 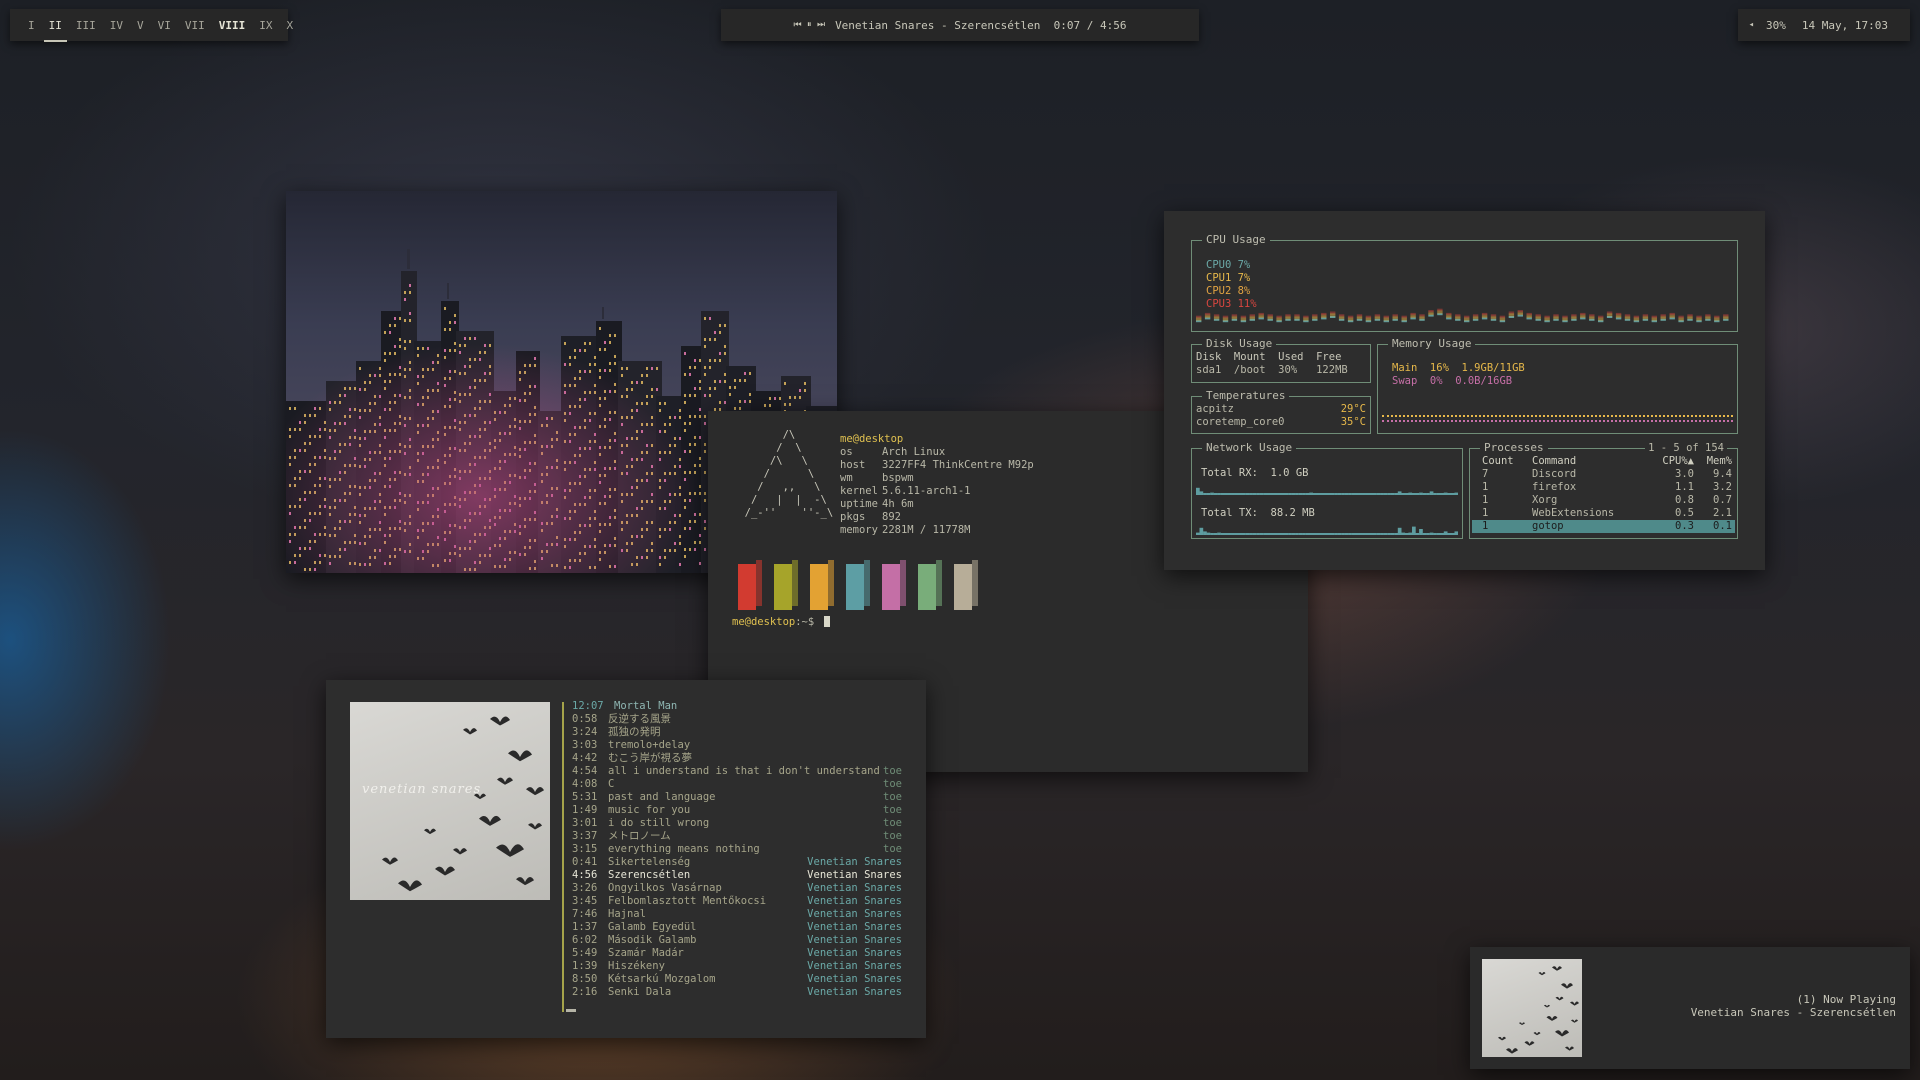 I want to click on track-row: 4:42 むこう岸が視る夢, so click(x=737, y=758).